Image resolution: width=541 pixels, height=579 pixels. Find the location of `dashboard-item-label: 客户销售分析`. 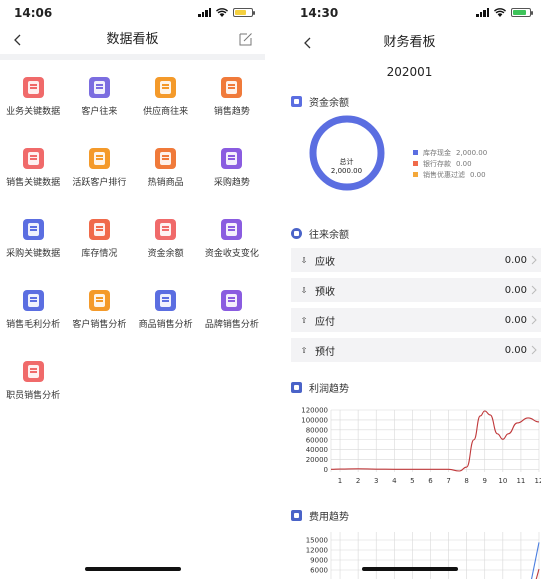

dashboard-item-label: 客户销售分析 is located at coordinates (99, 325).